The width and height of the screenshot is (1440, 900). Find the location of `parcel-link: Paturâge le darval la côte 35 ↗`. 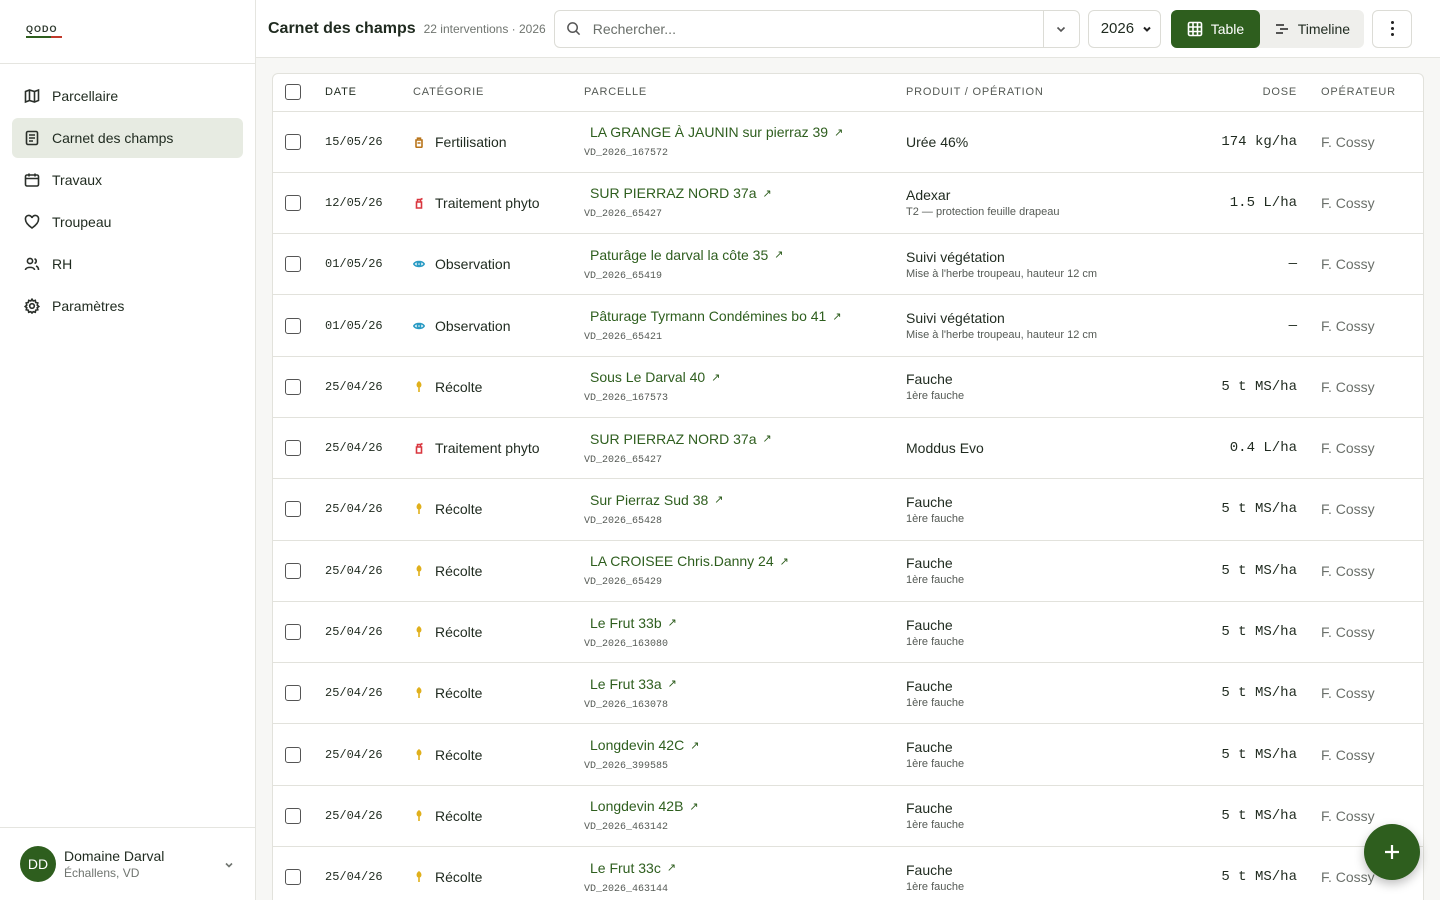

parcel-link: Paturâge le darval la côte 35 ↗ is located at coordinates (683, 255).